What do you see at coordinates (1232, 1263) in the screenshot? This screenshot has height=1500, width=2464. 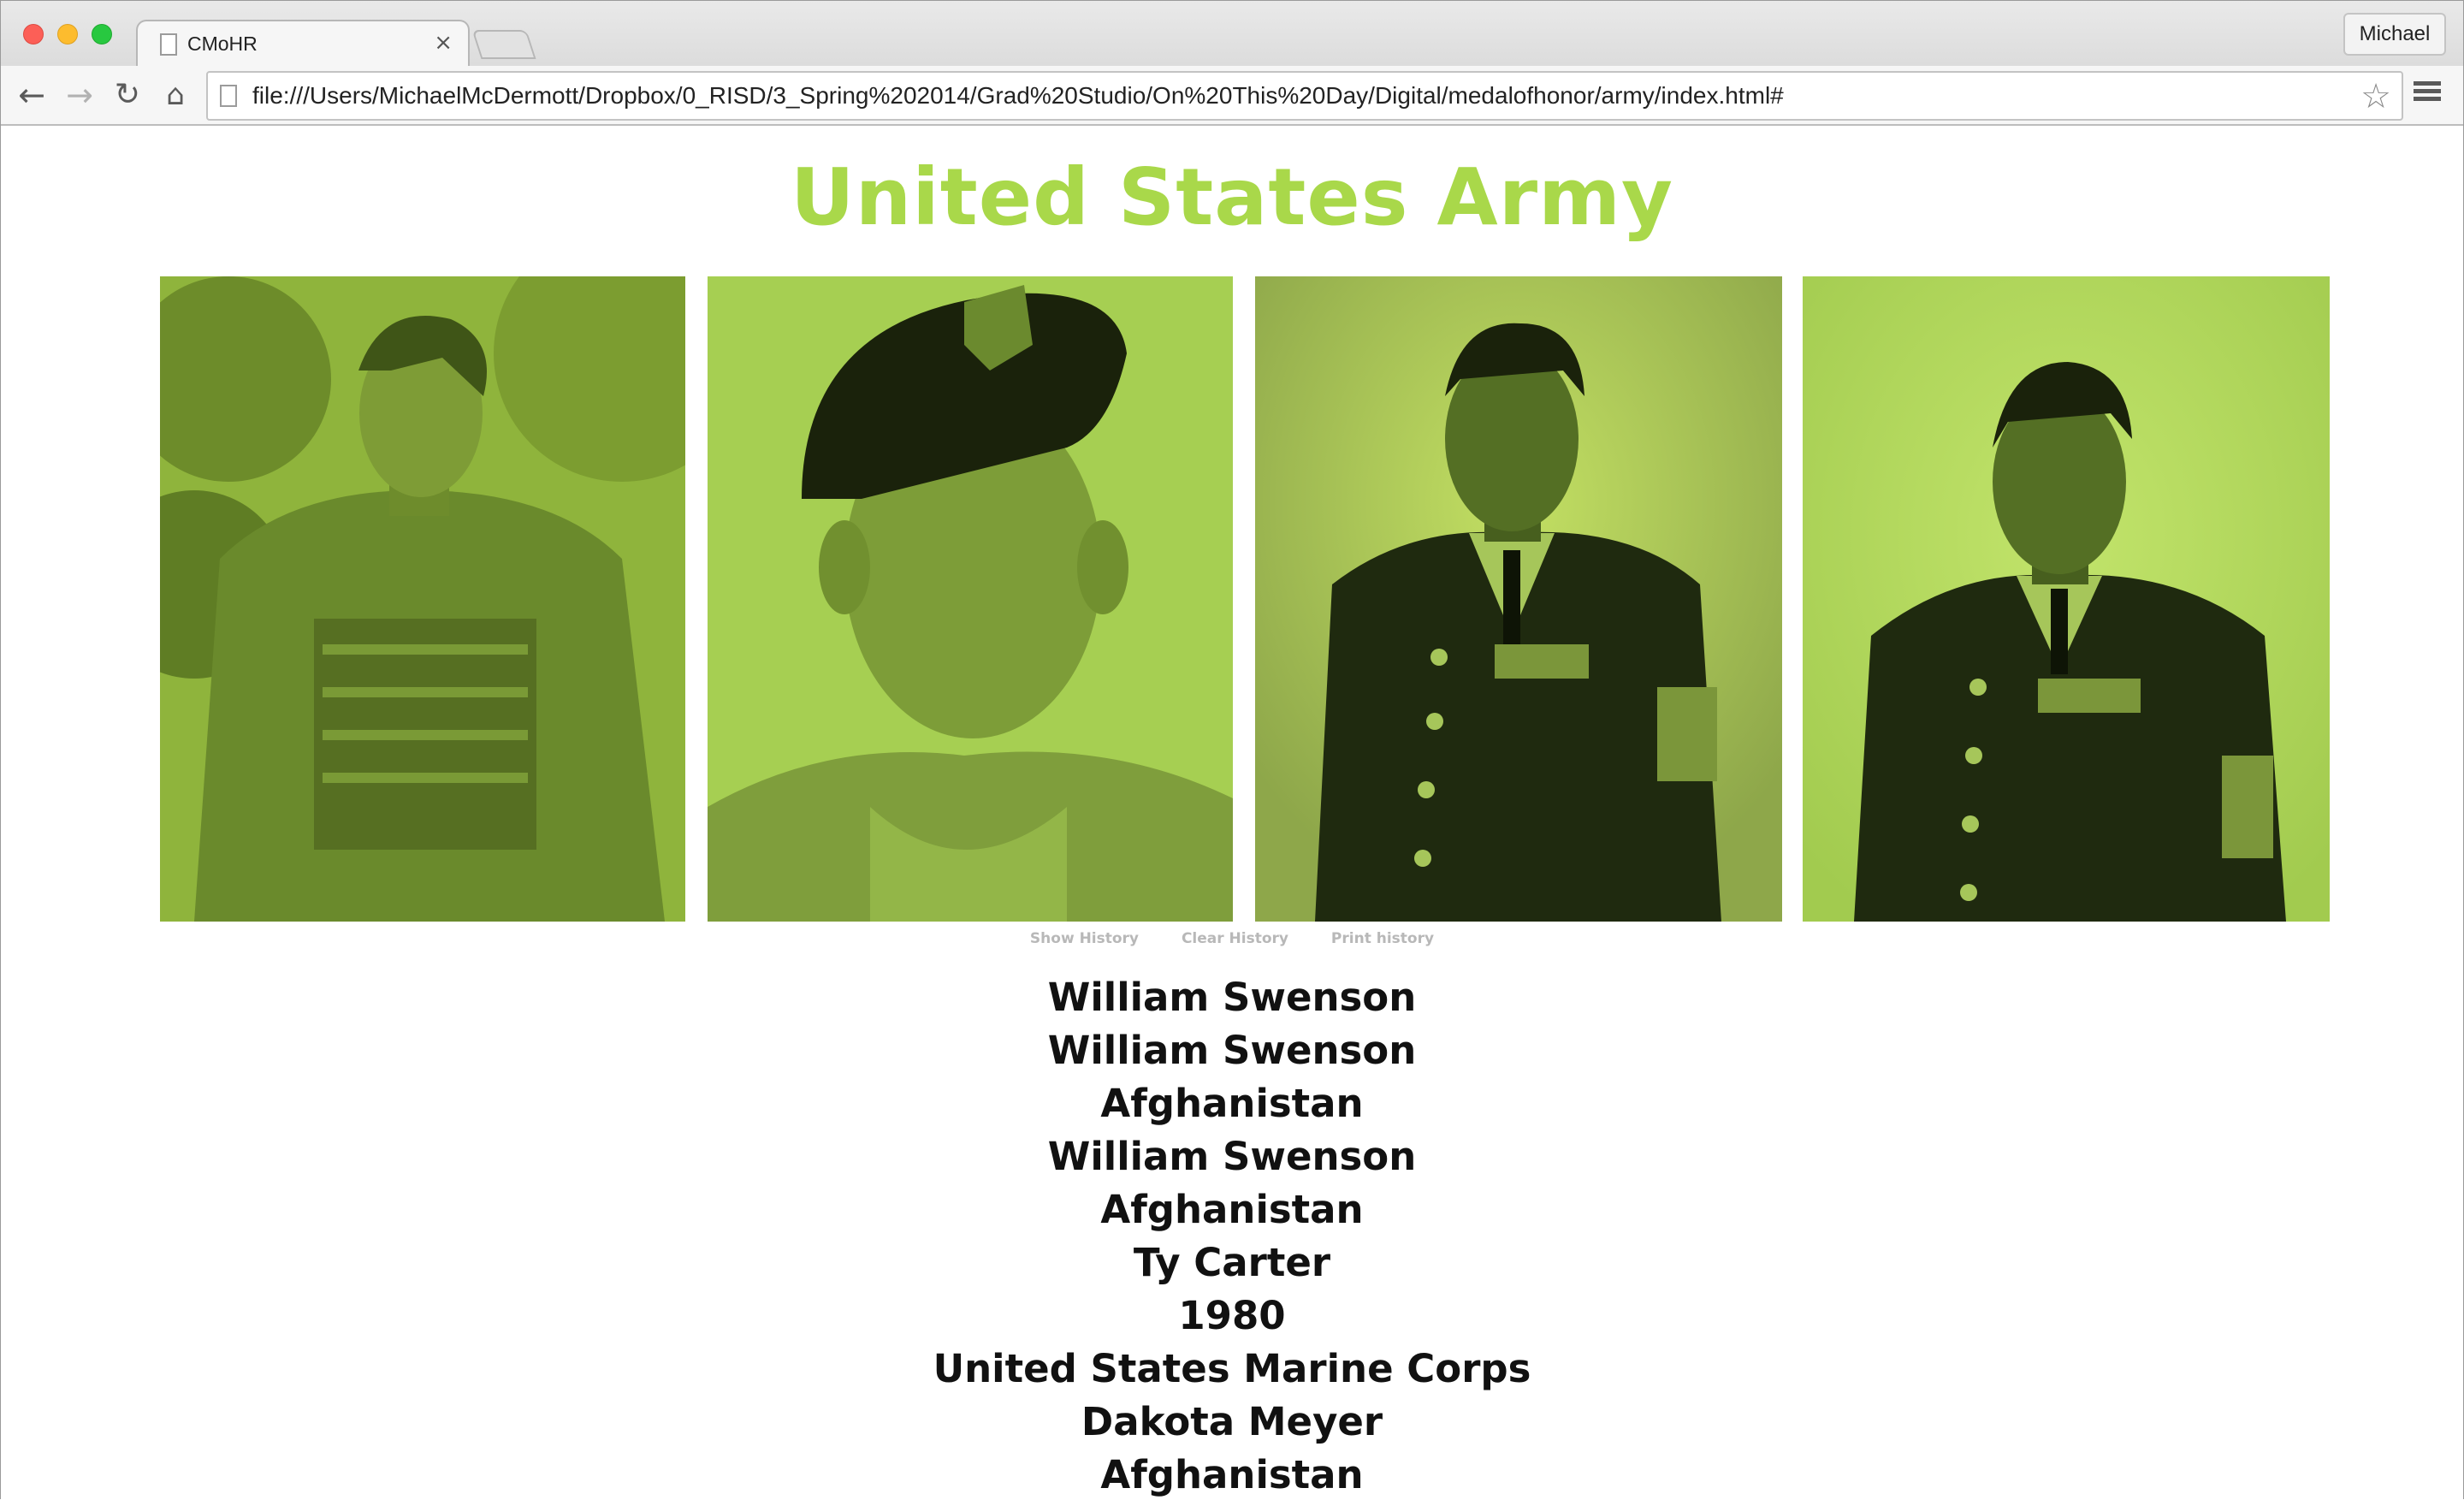 I see `history-item: Ty Carter` at bounding box center [1232, 1263].